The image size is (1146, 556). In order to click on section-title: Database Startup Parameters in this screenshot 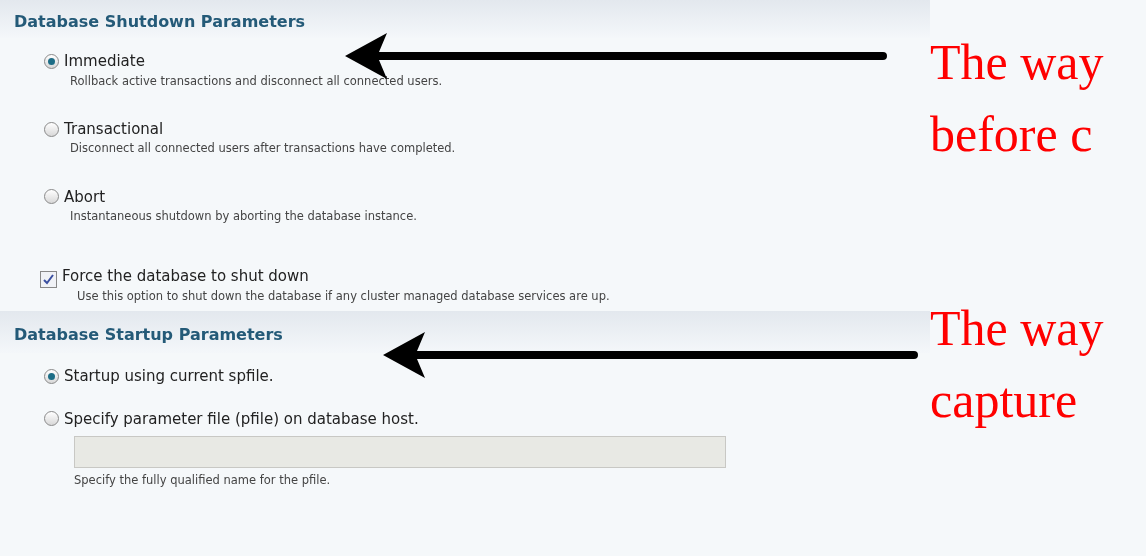, I will do `click(148, 335)`.